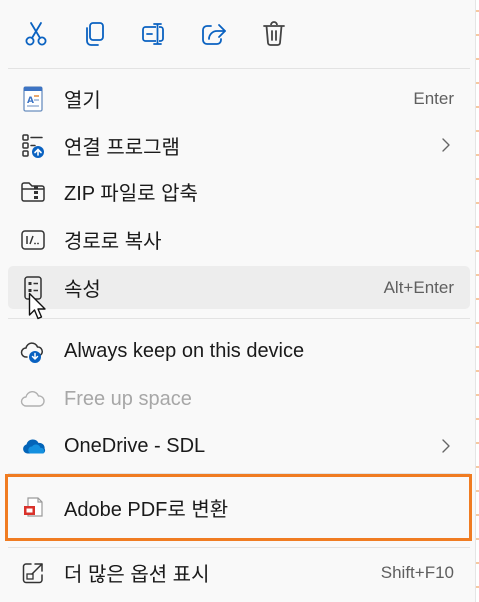 The height and width of the screenshot is (602, 479). What do you see at coordinates (239, 239) in the screenshot?
I see `menu-item-copy-path: 경로로 복사` at bounding box center [239, 239].